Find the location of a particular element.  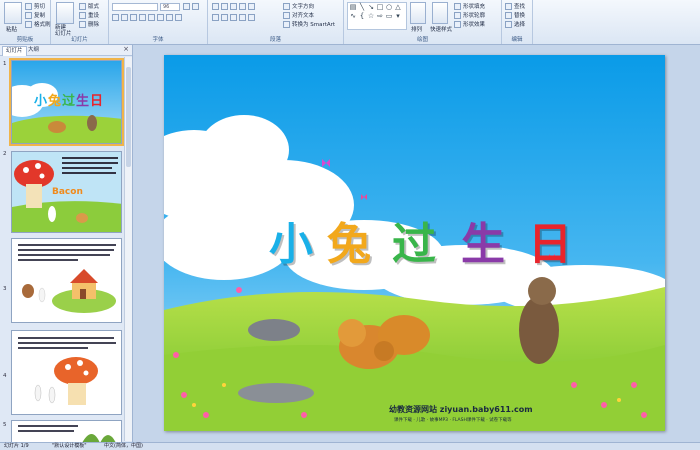

quick-styles-button is located at coordinates (440, 13).